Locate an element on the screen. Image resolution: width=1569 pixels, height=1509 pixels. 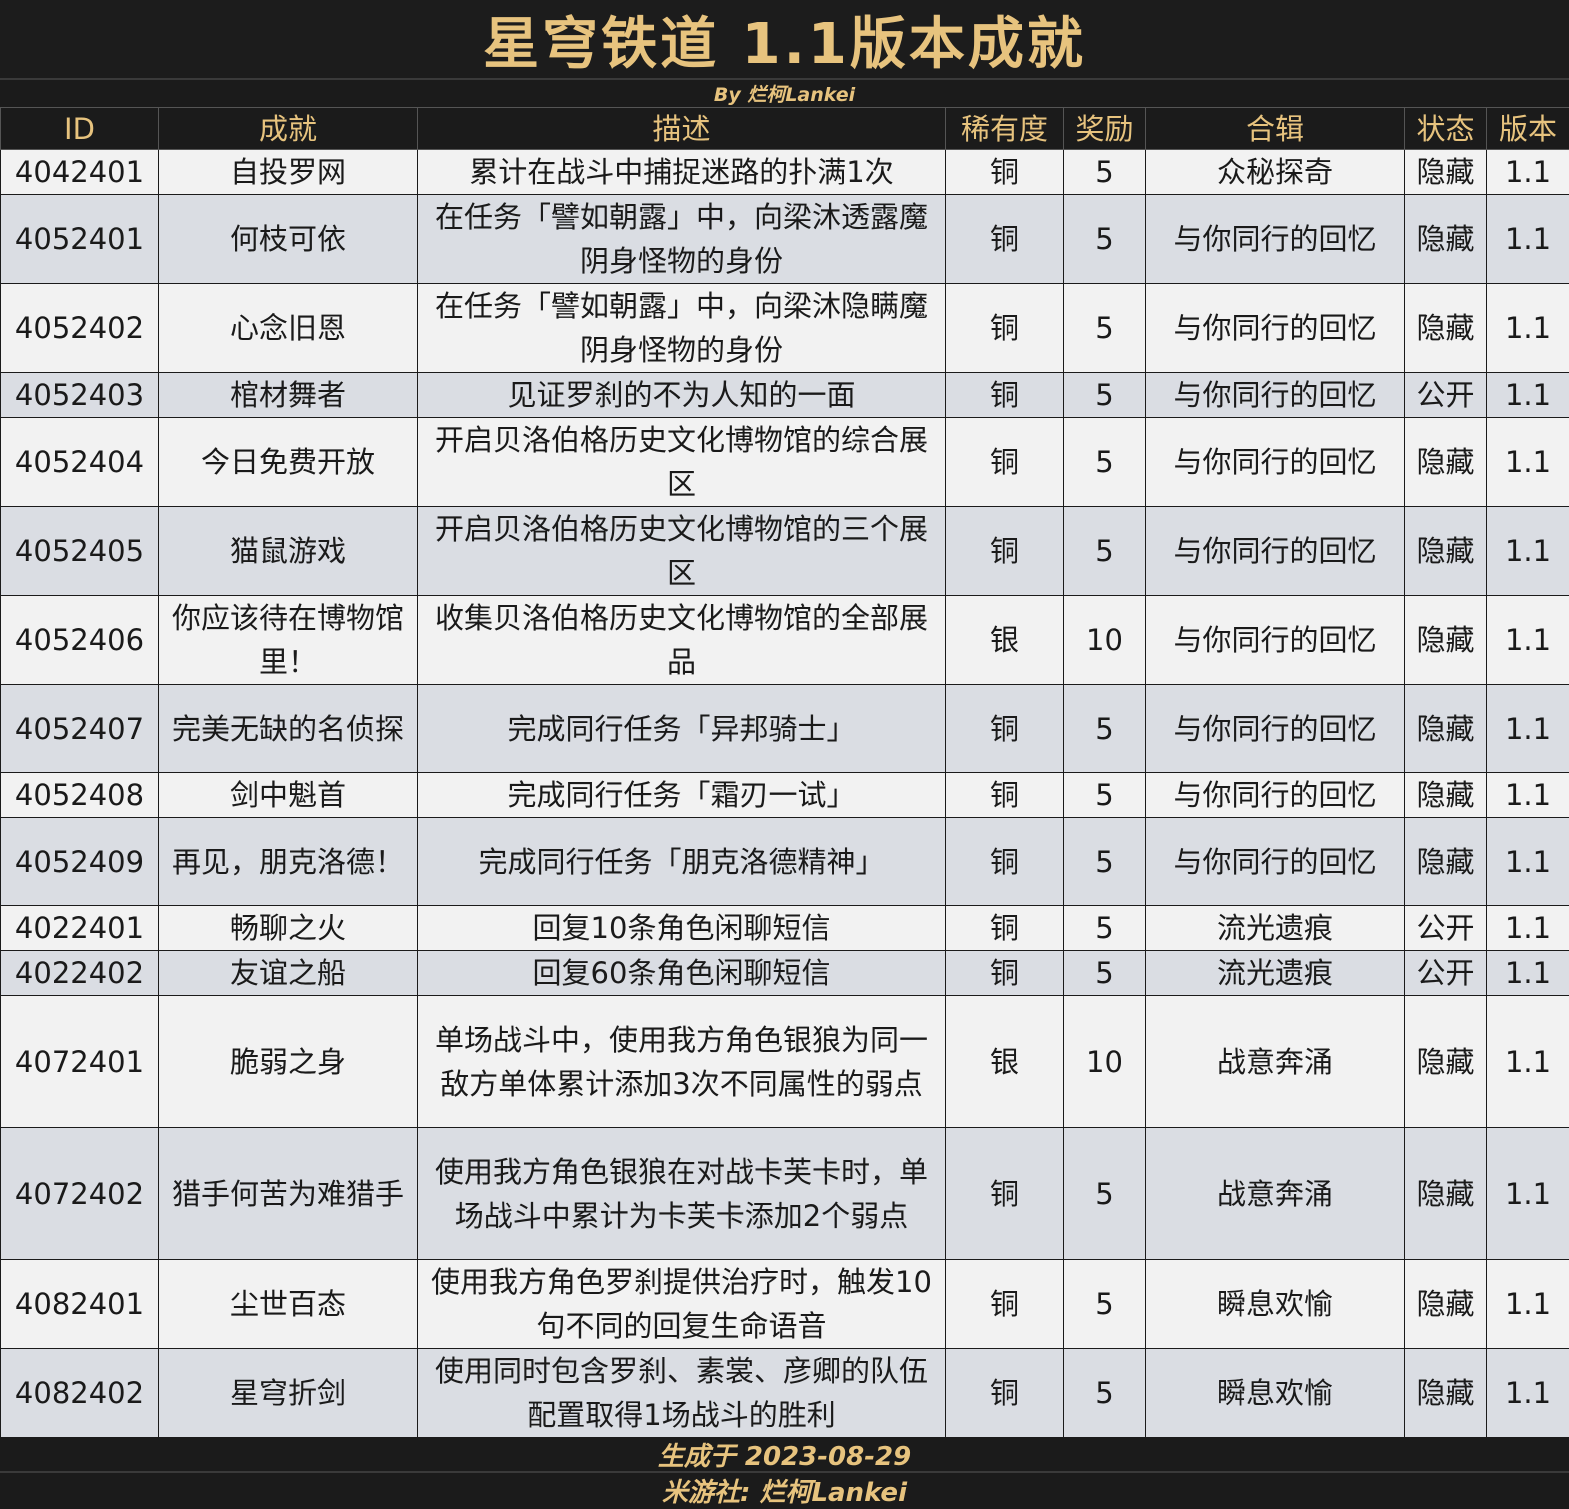
author-byline: By 烂柯Lankei is located at coordinates (784, 93).